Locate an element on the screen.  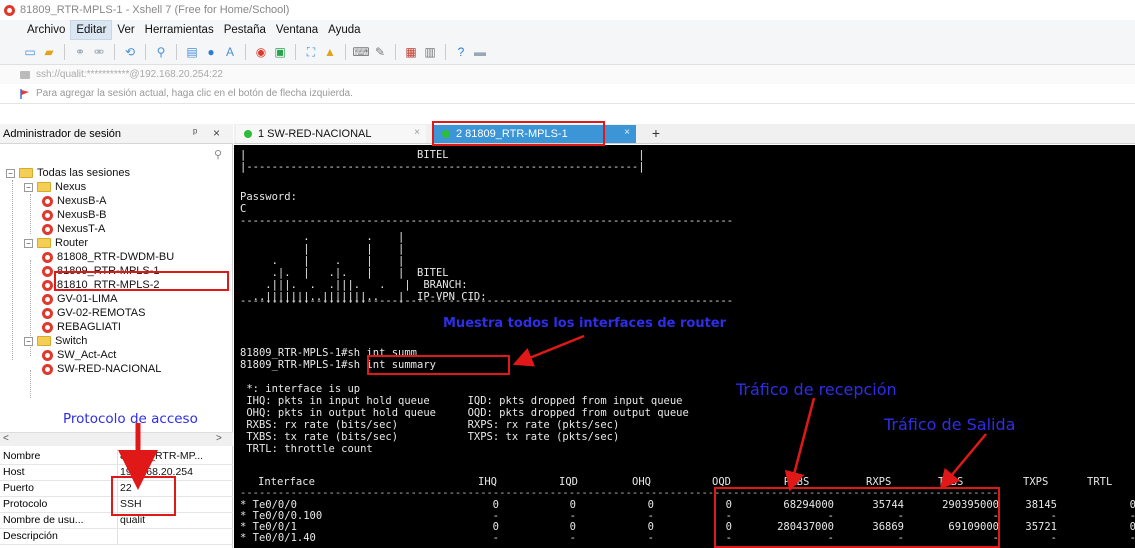
menu-pestana: Pestaña is located at coordinates (245, 30).